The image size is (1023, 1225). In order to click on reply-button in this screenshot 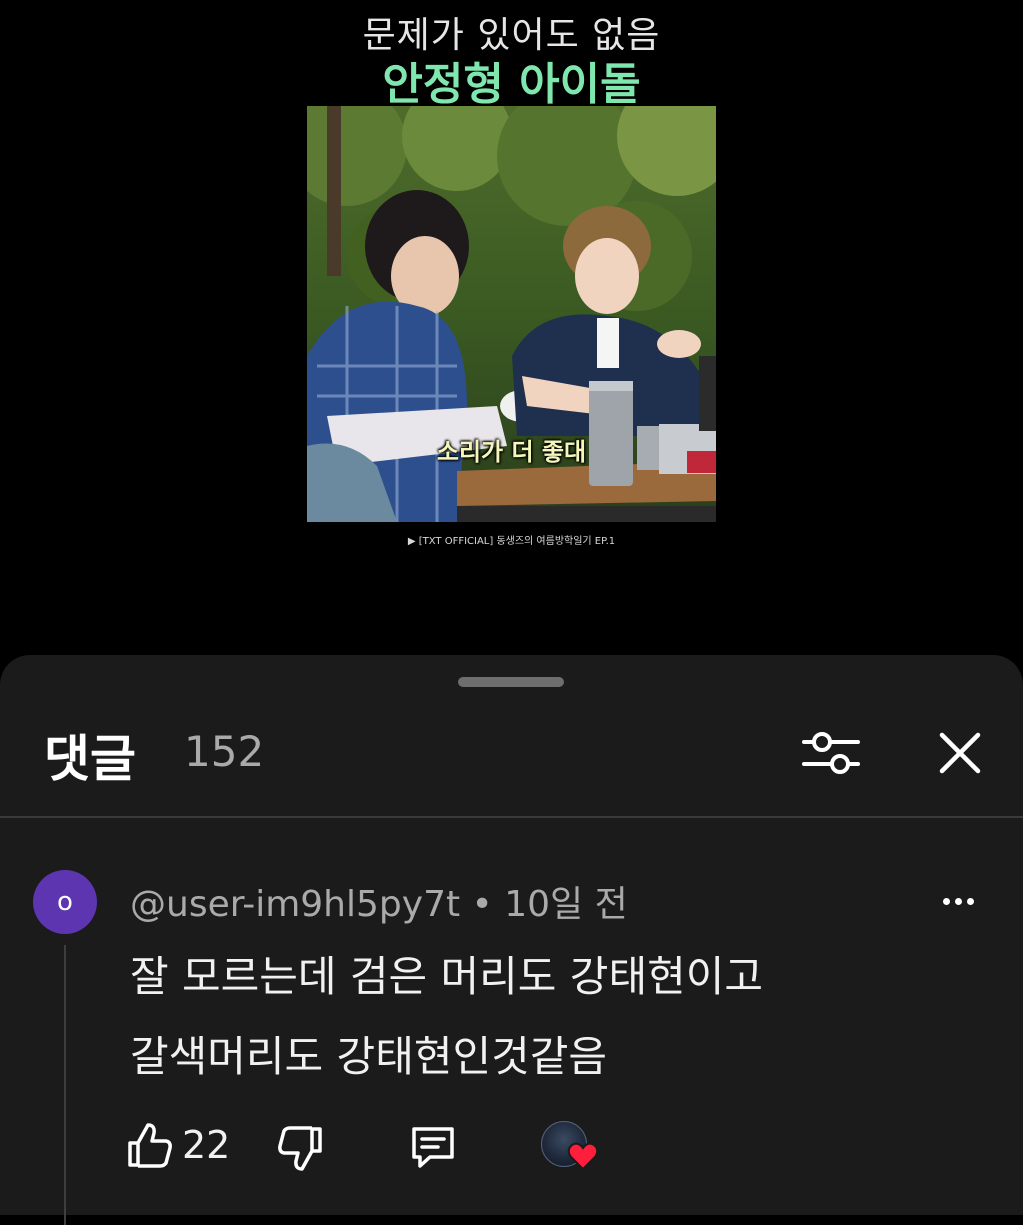, I will do `click(433, 1148)`.